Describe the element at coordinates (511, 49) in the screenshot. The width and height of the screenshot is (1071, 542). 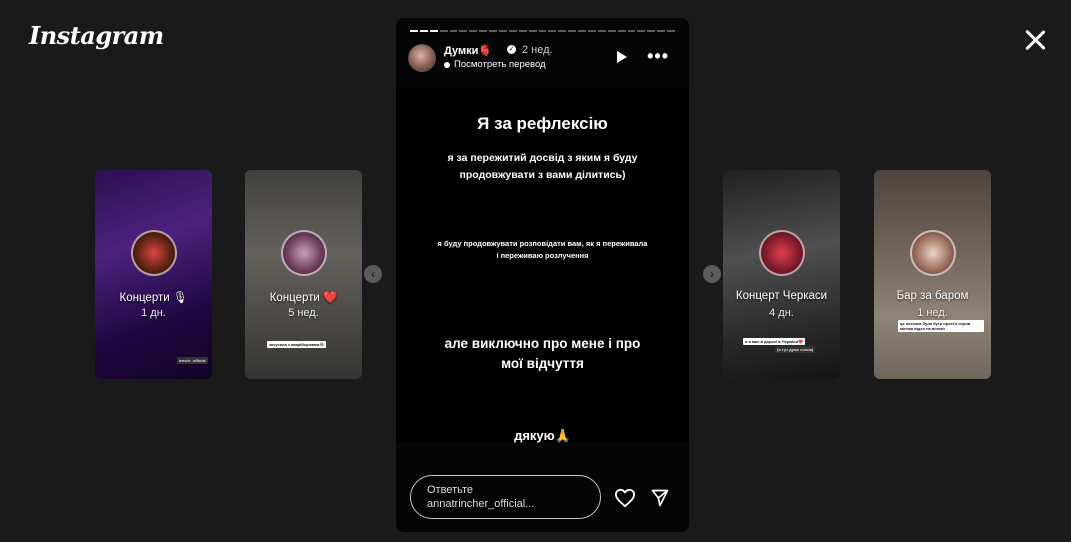
I see `verified-icon: ✓` at that location.